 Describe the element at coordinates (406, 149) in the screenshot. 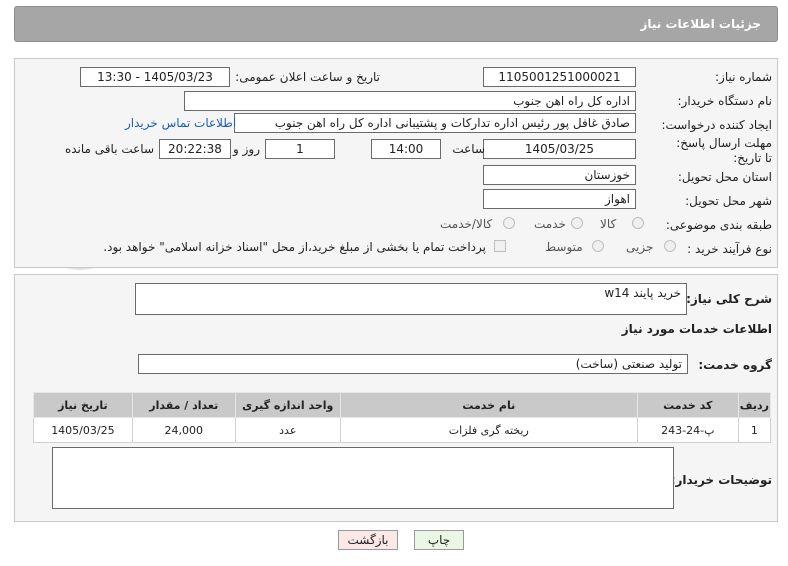

I see `deadline-time-field: 14:00` at that location.